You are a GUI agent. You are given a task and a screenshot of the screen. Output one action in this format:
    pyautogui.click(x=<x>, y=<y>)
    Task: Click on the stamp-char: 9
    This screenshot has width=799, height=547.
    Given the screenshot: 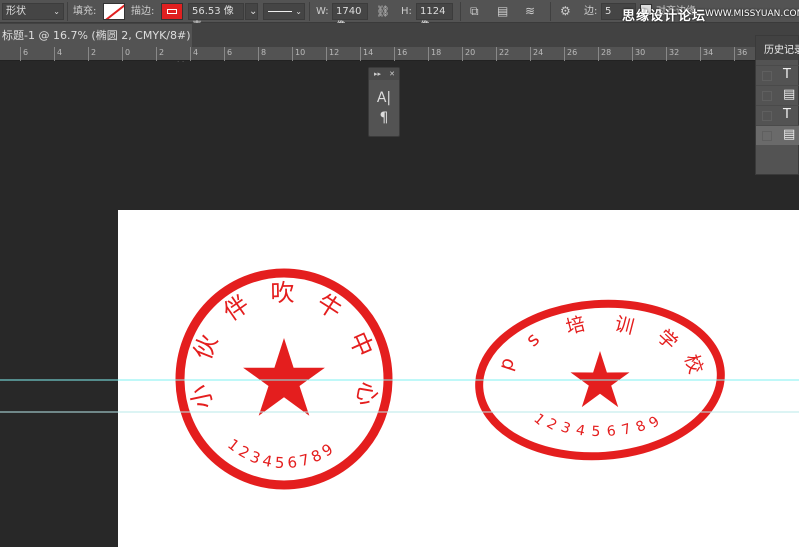 What is the action you would take?
    pyautogui.click(x=654, y=422)
    